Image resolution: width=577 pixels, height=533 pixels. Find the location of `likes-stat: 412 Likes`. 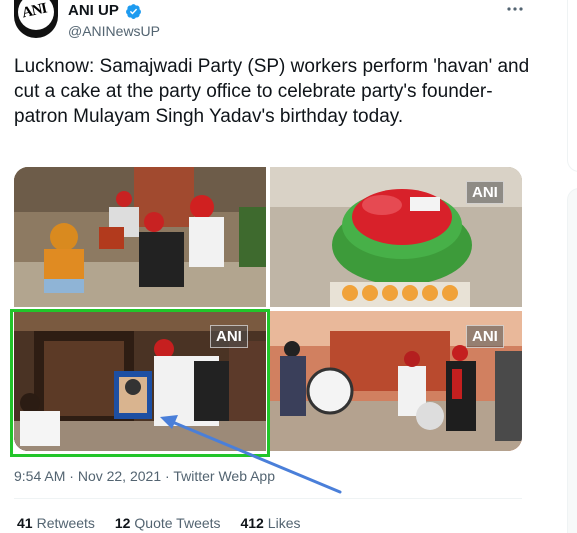

likes-stat: 412 Likes is located at coordinates (270, 523).